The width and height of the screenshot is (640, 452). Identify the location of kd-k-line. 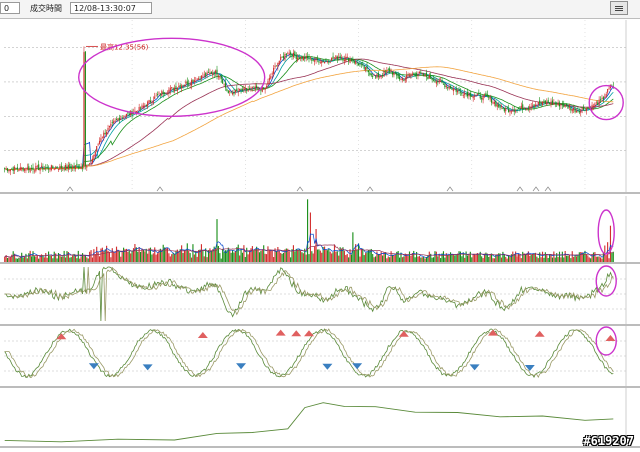
(309, 353).